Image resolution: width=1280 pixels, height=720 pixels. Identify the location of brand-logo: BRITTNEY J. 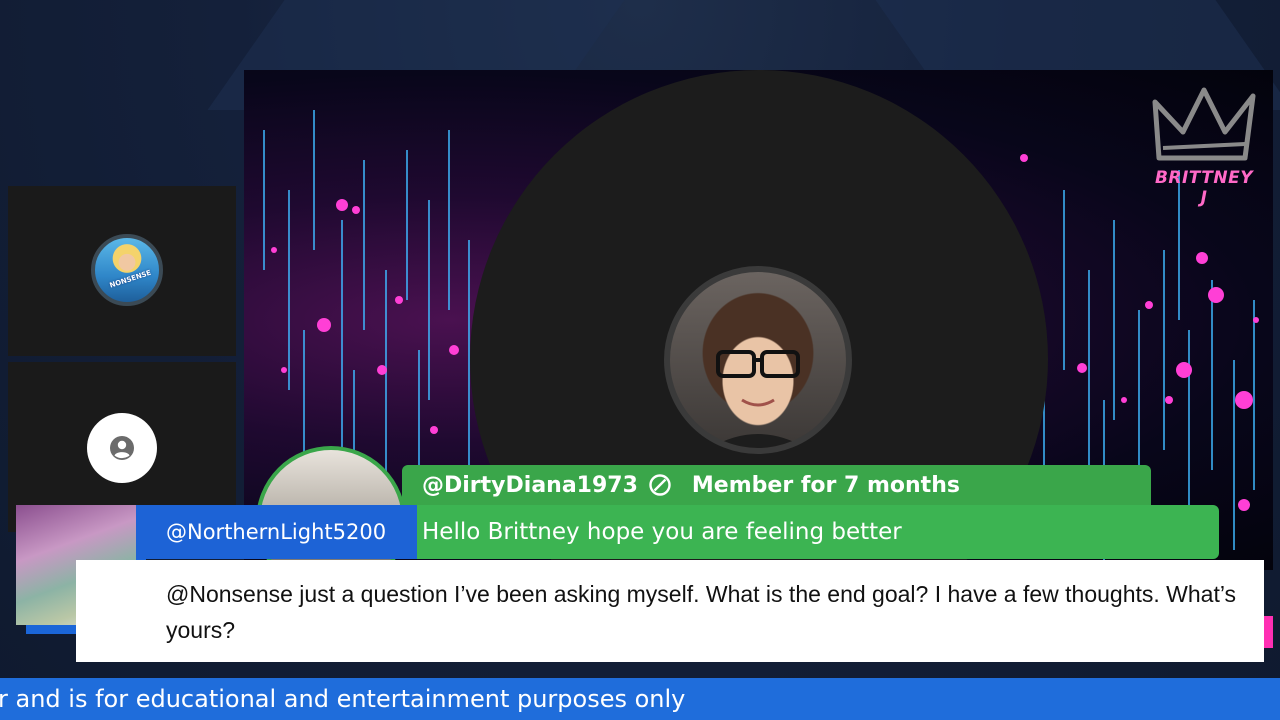
(1204, 144).